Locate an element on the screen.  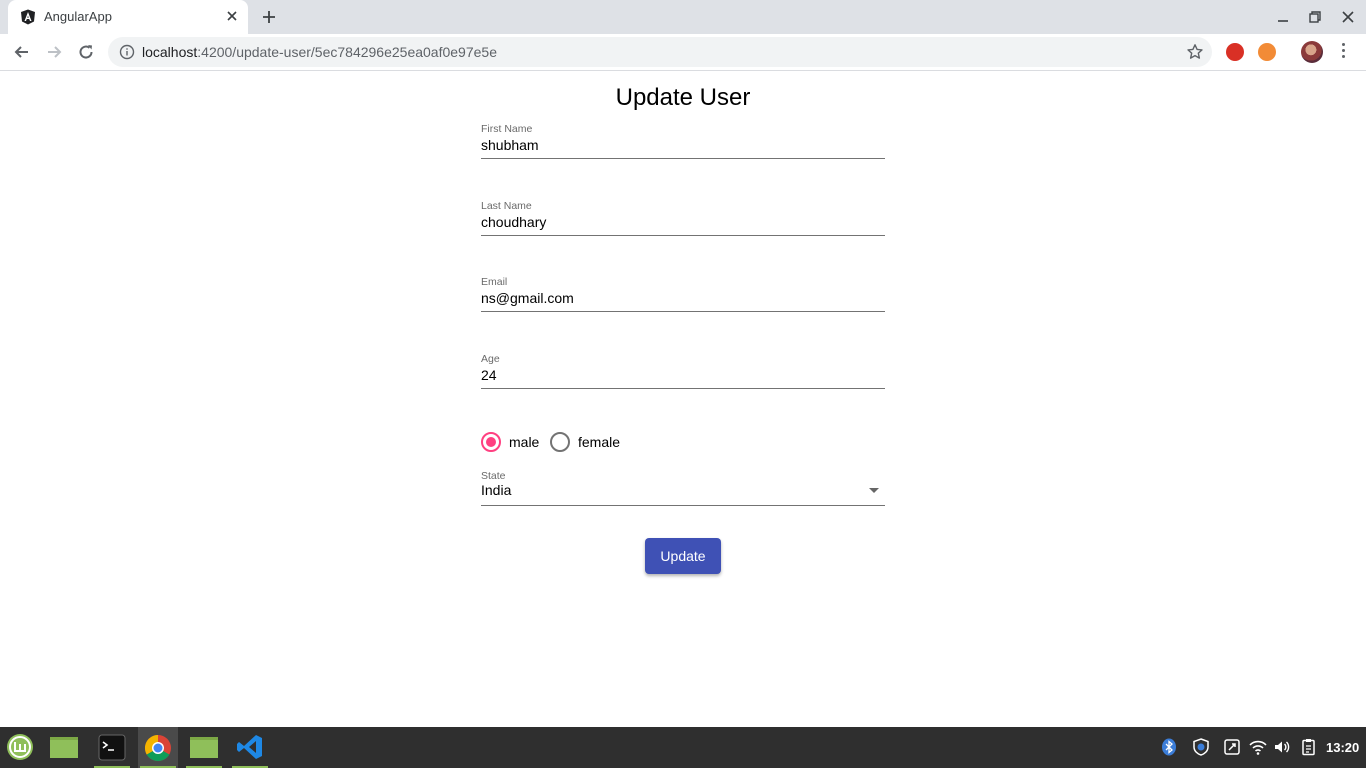
battery-clipboard-icon is located at coordinates (1309, 747).